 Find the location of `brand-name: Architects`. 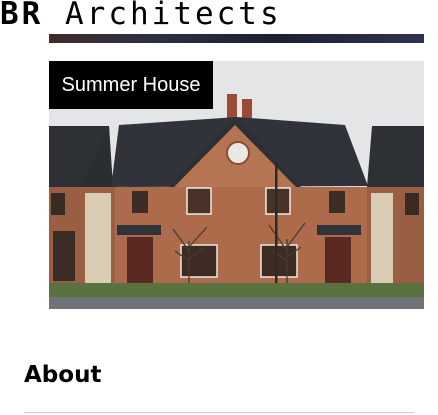

brand-name: Architects is located at coordinates (173, 16).